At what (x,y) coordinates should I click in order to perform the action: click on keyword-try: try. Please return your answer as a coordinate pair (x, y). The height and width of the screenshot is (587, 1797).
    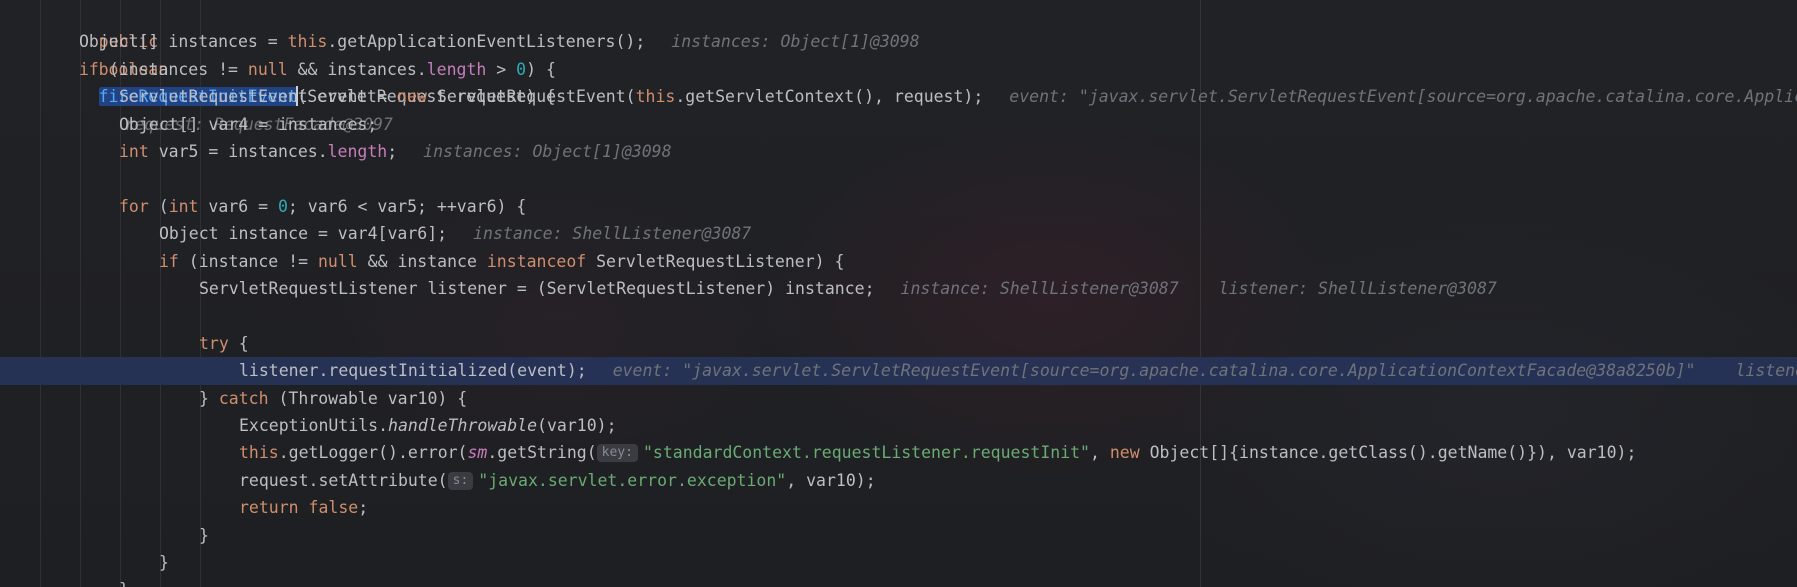
    Looking at the image, I should click on (214, 343).